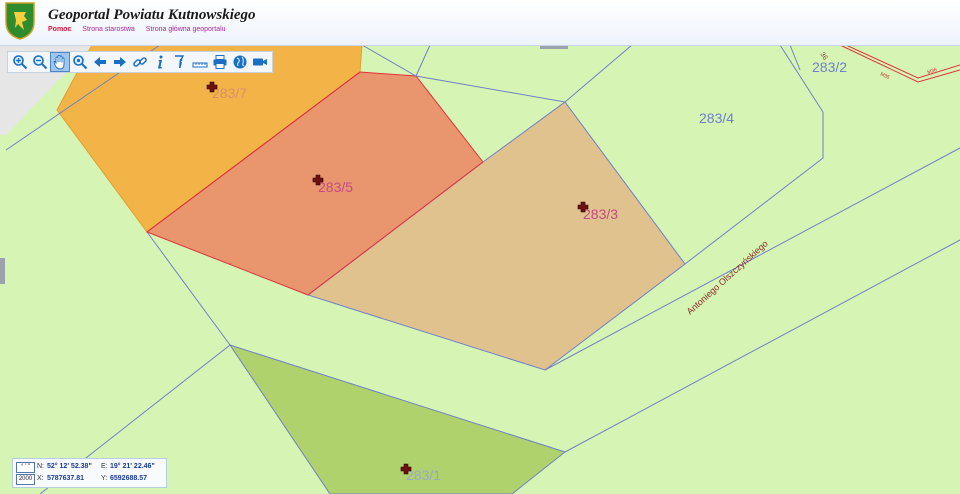 Image resolution: width=960 pixels, height=494 pixels. Describe the element at coordinates (100, 62) in the screenshot. I see `back-arrow-icon` at that location.